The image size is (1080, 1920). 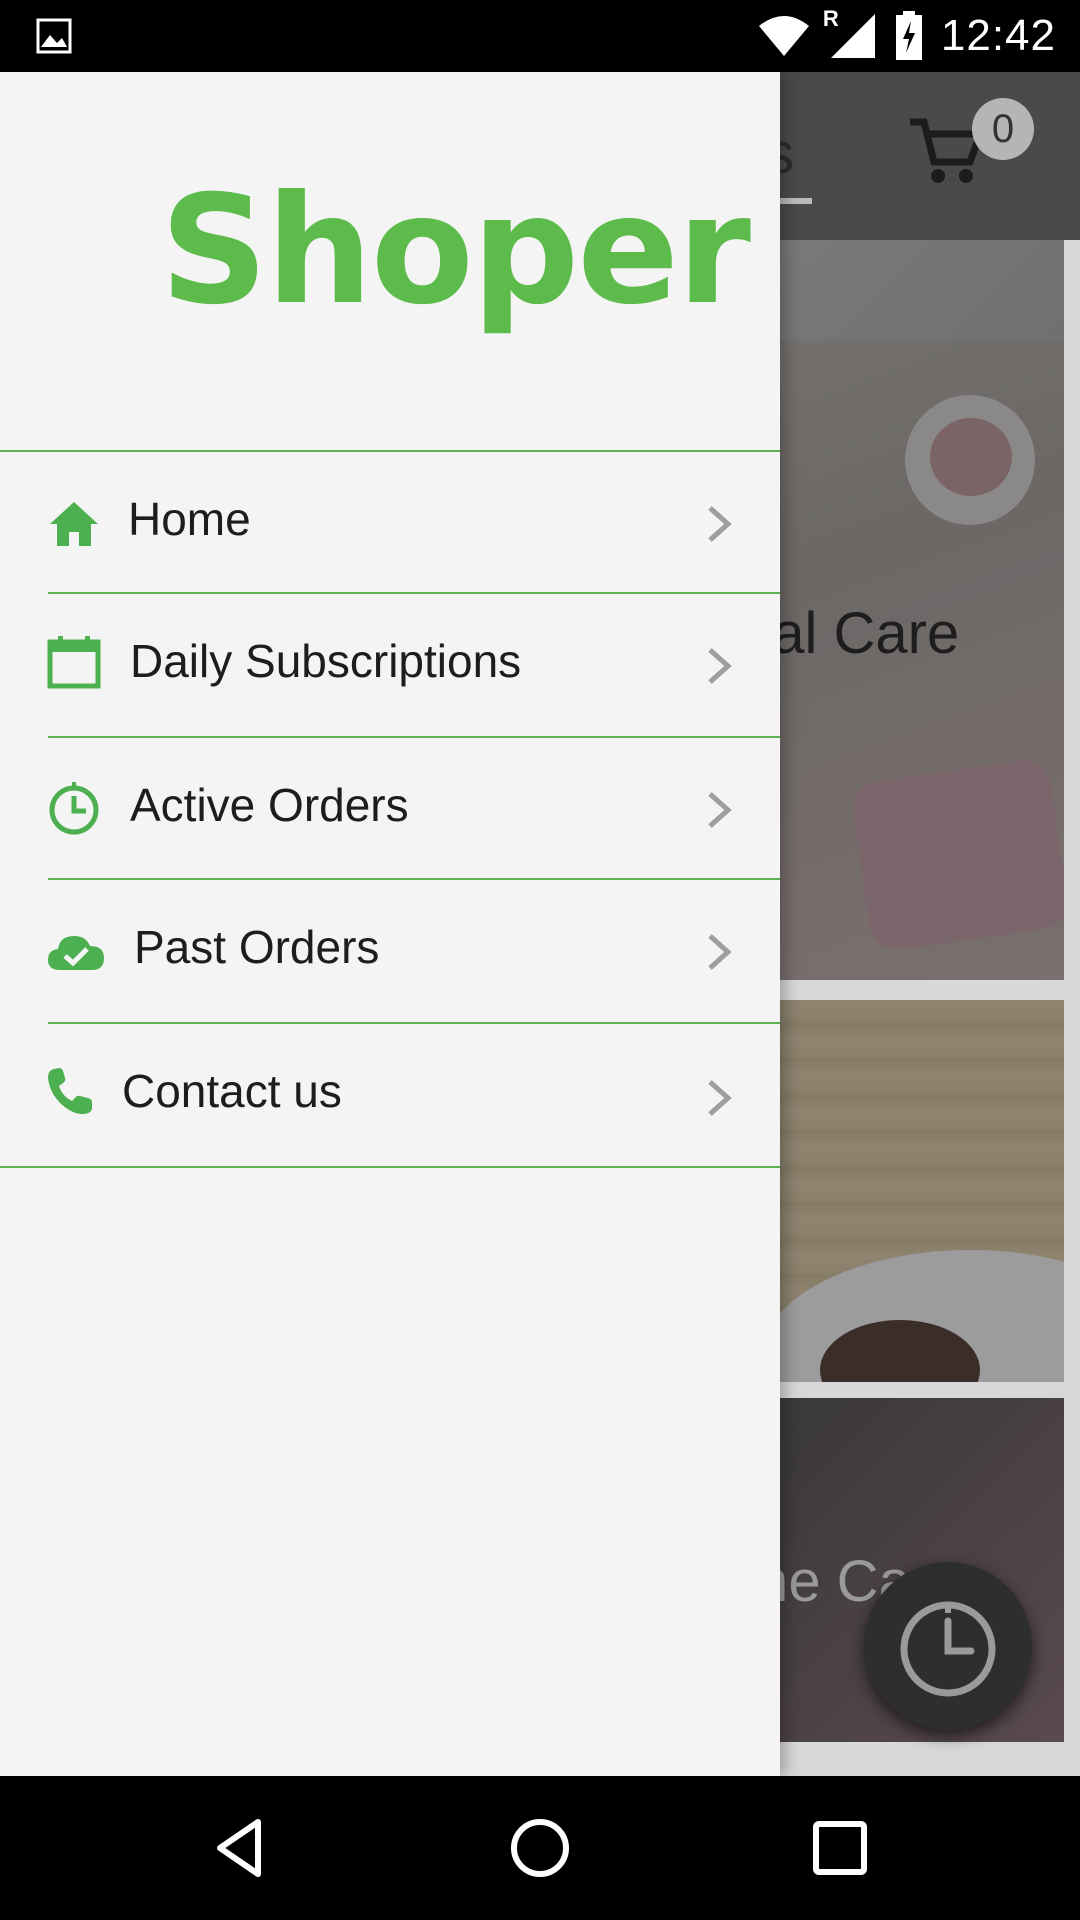 What do you see at coordinates (326, 661) in the screenshot?
I see `menu-item-label: Daily Subscriptions` at bounding box center [326, 661].